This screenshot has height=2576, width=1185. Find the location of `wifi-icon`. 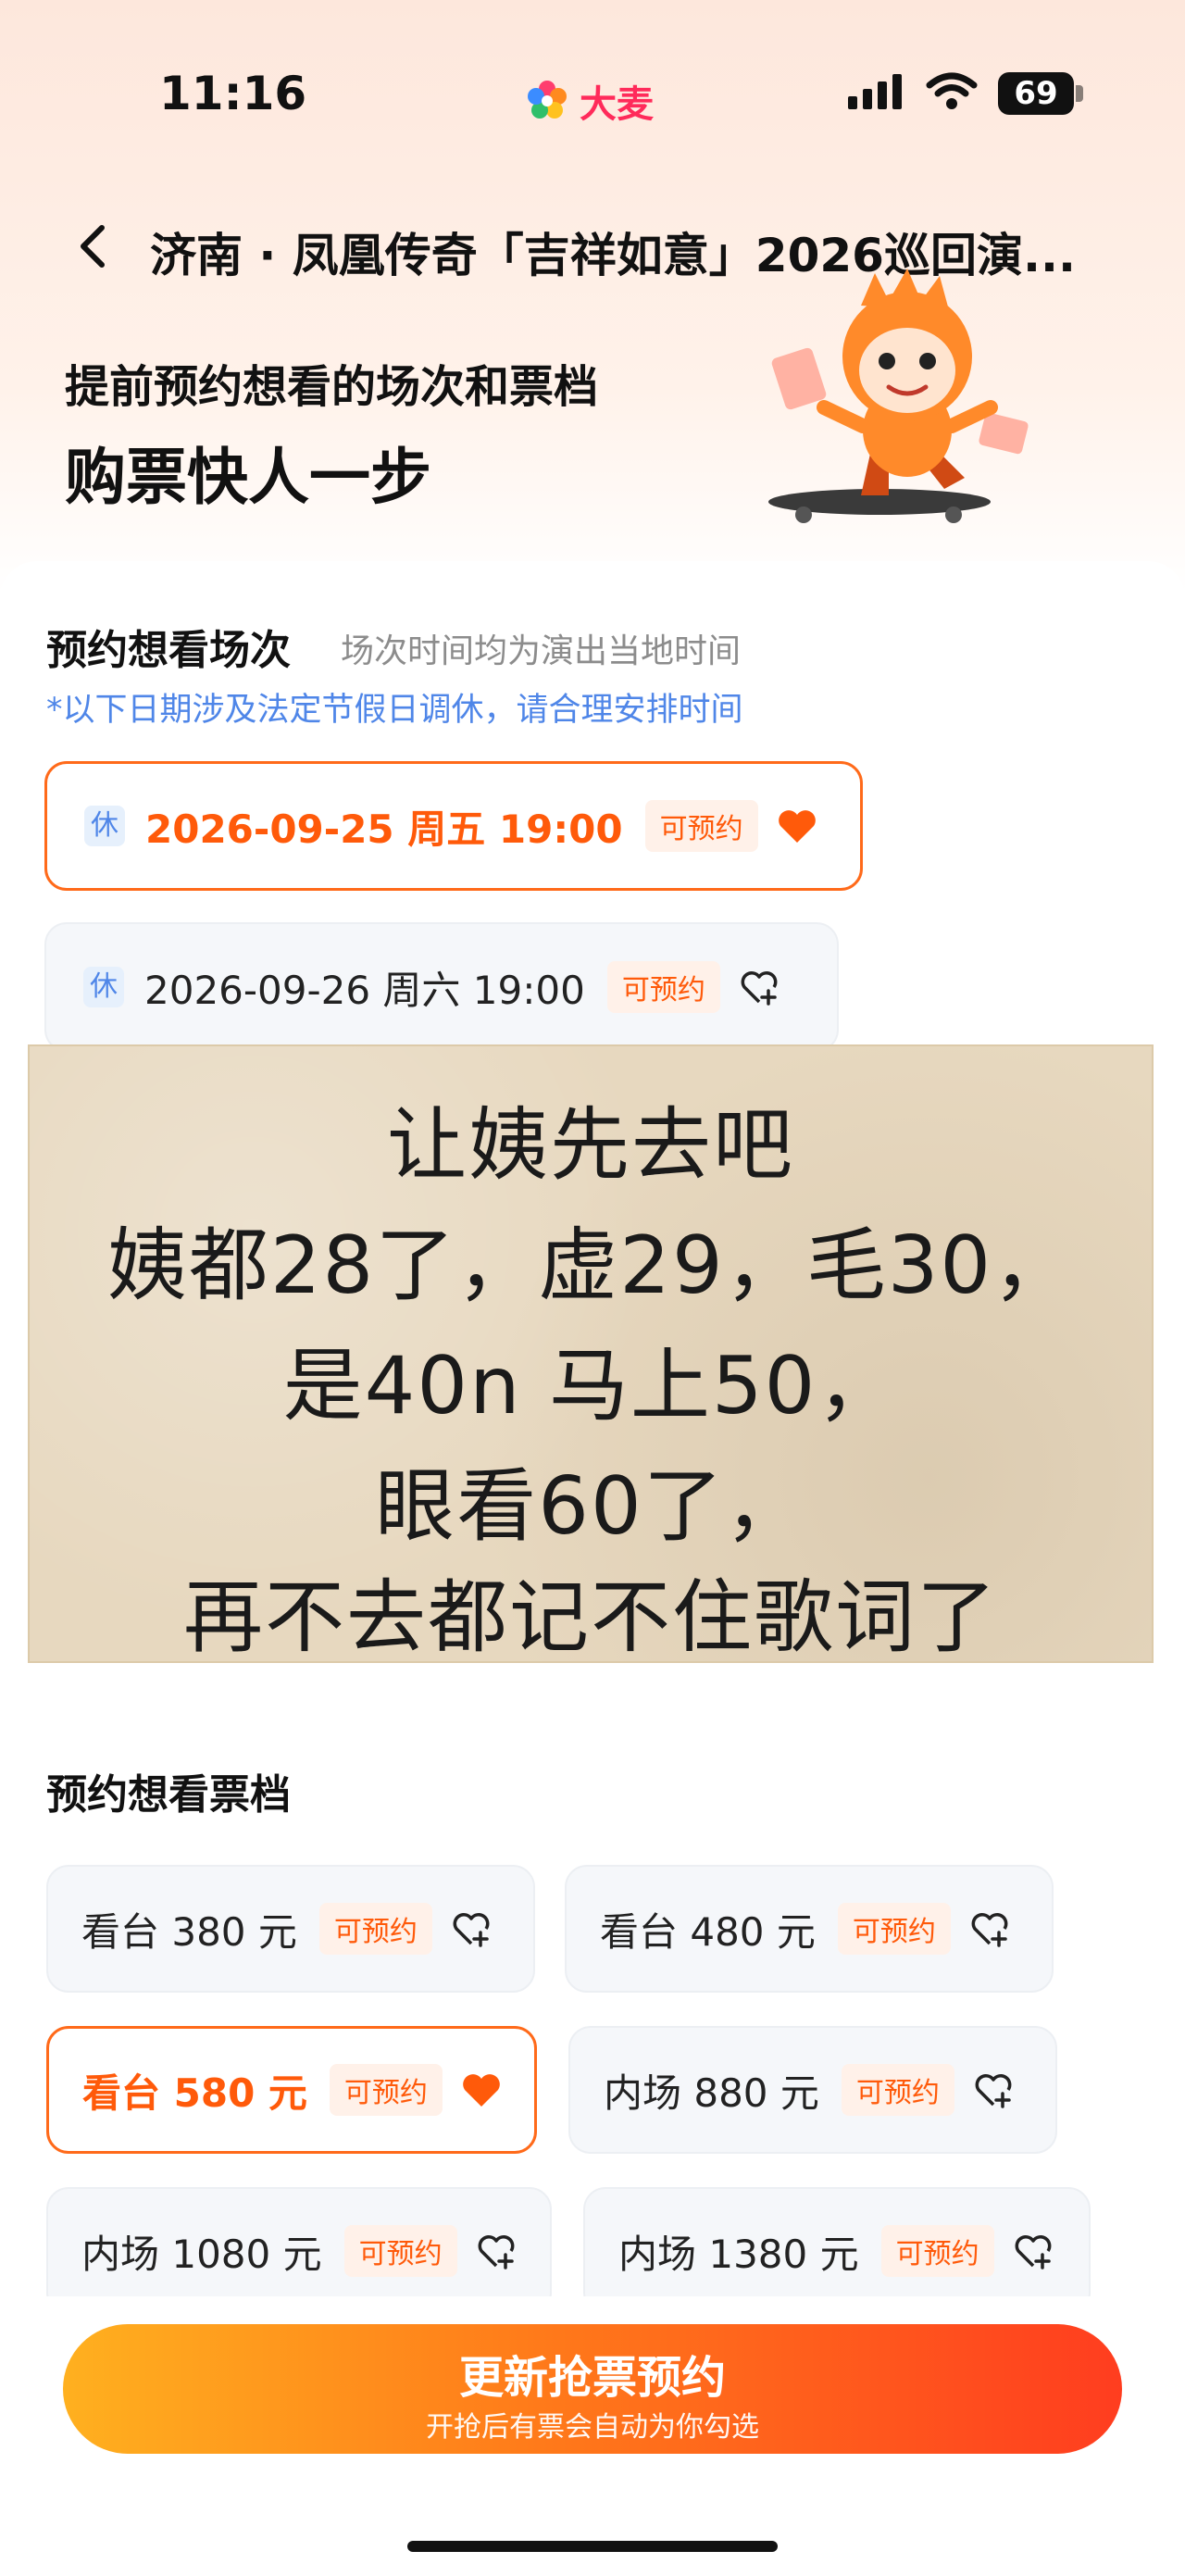

wifi-icon is located at coordinates (952, 90).